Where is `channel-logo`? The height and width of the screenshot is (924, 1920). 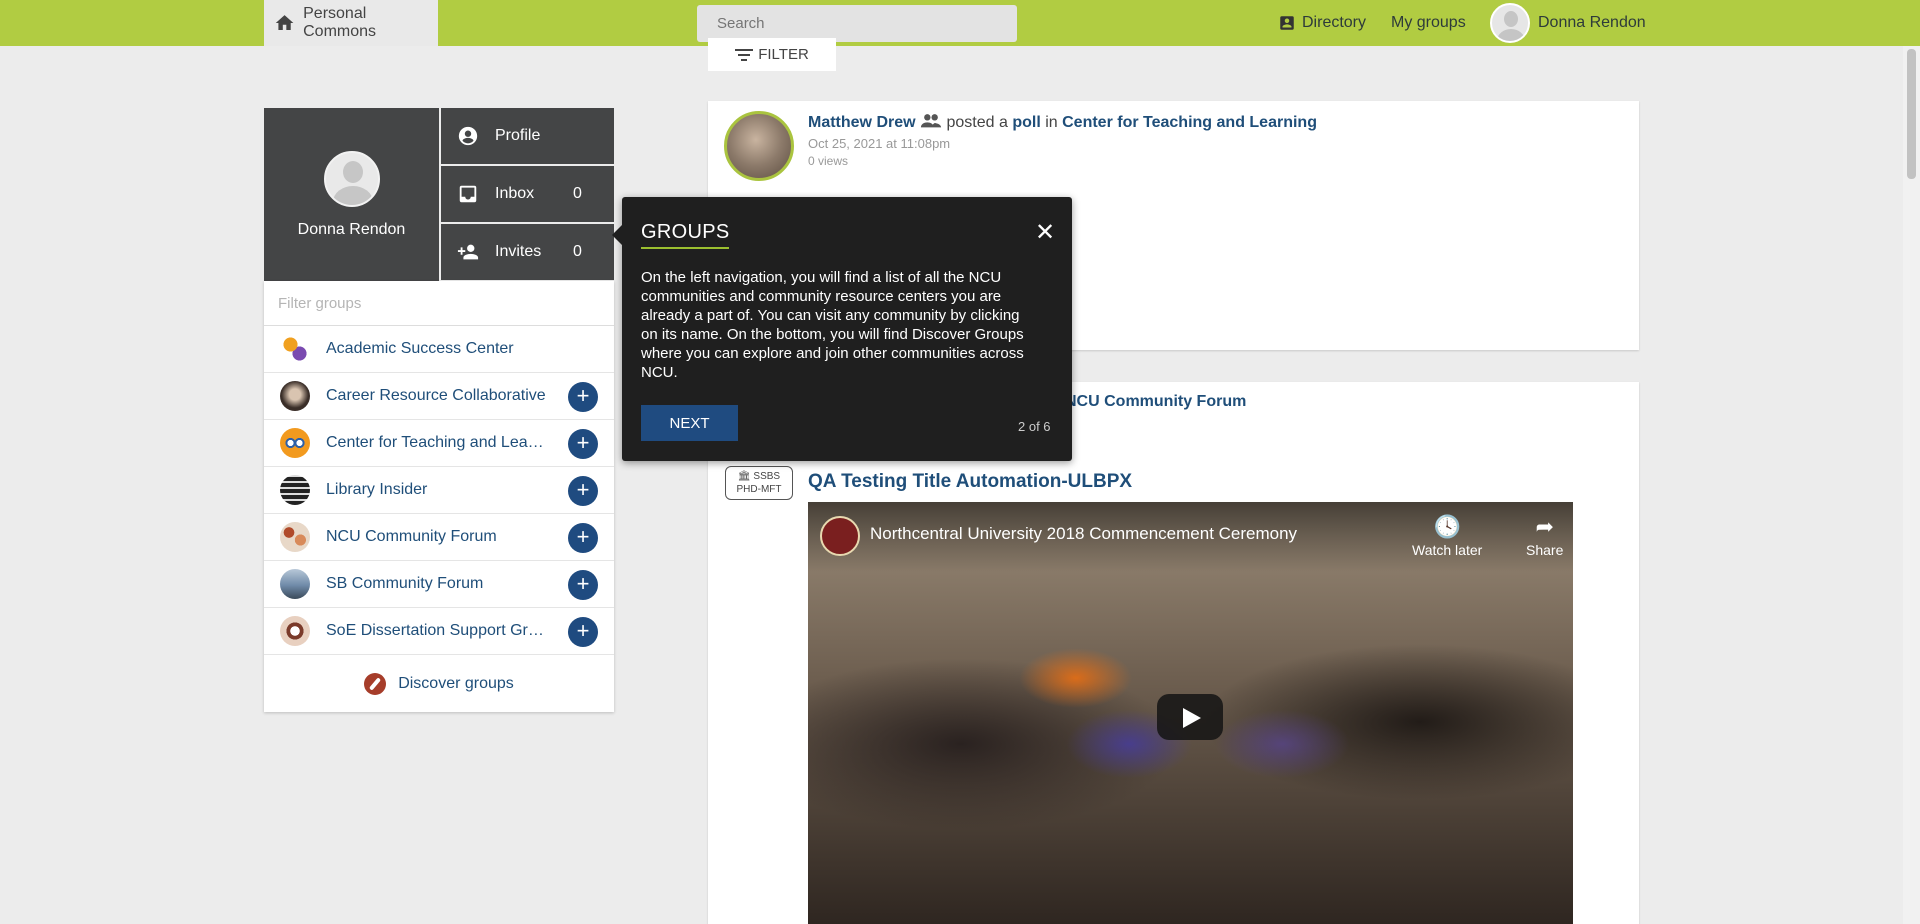 channel-logo is located at coordinates (840, 536).